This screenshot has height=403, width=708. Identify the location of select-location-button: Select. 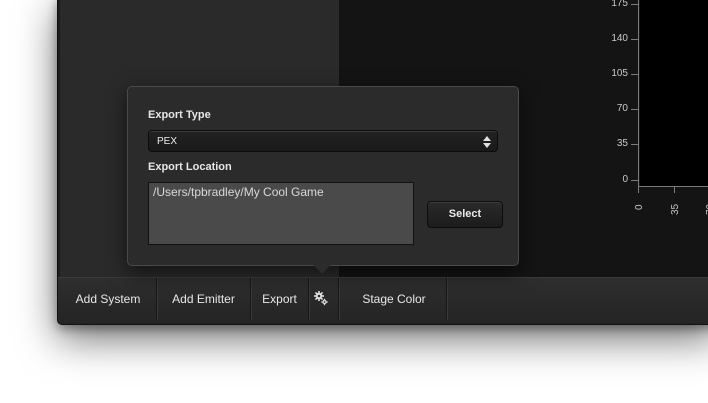
(465, 214).